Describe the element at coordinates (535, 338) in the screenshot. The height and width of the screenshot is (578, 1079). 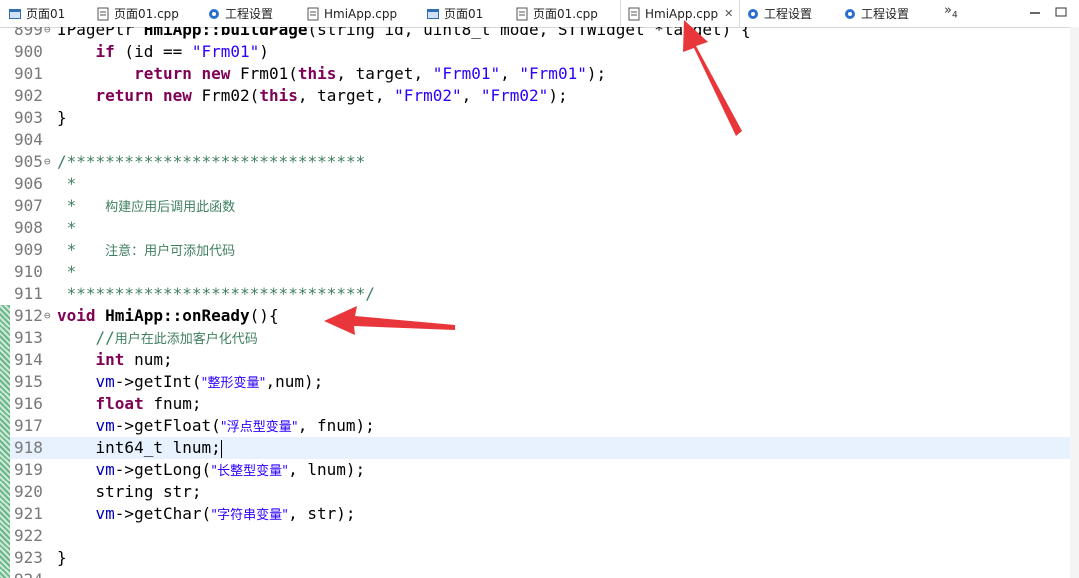
I see `code-line: 913 //用户在此添加客户化代码` at that location.